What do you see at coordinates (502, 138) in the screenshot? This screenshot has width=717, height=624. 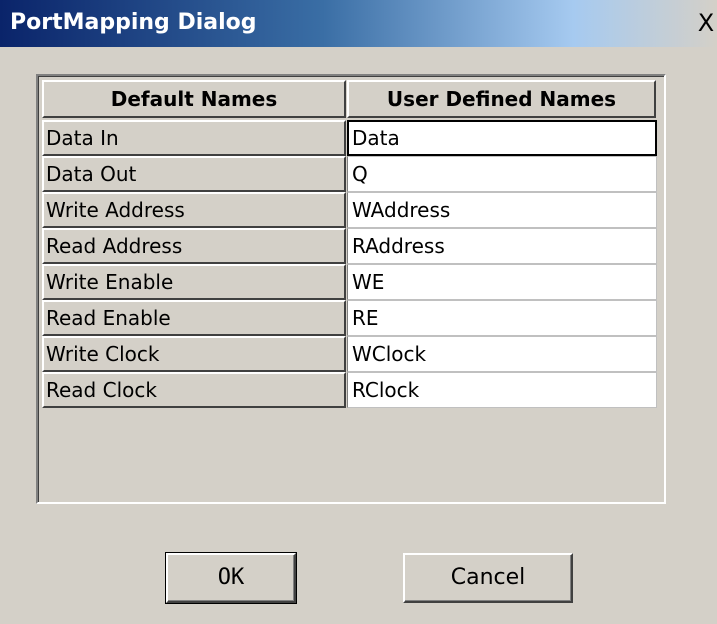 I see `user-name-cell: Data` at bounding box center [502, 138].